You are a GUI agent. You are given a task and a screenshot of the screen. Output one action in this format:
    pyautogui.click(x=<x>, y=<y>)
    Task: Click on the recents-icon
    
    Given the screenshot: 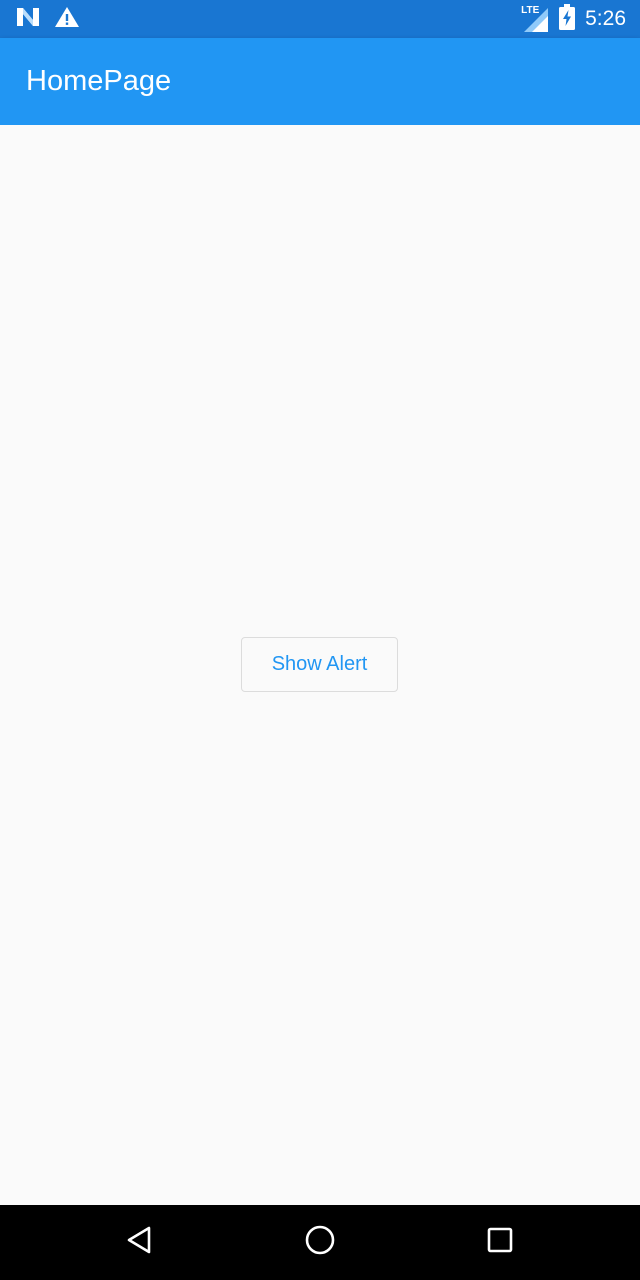 What is the action you would take?
    pyautogui.click(x=500, y=1242)
    